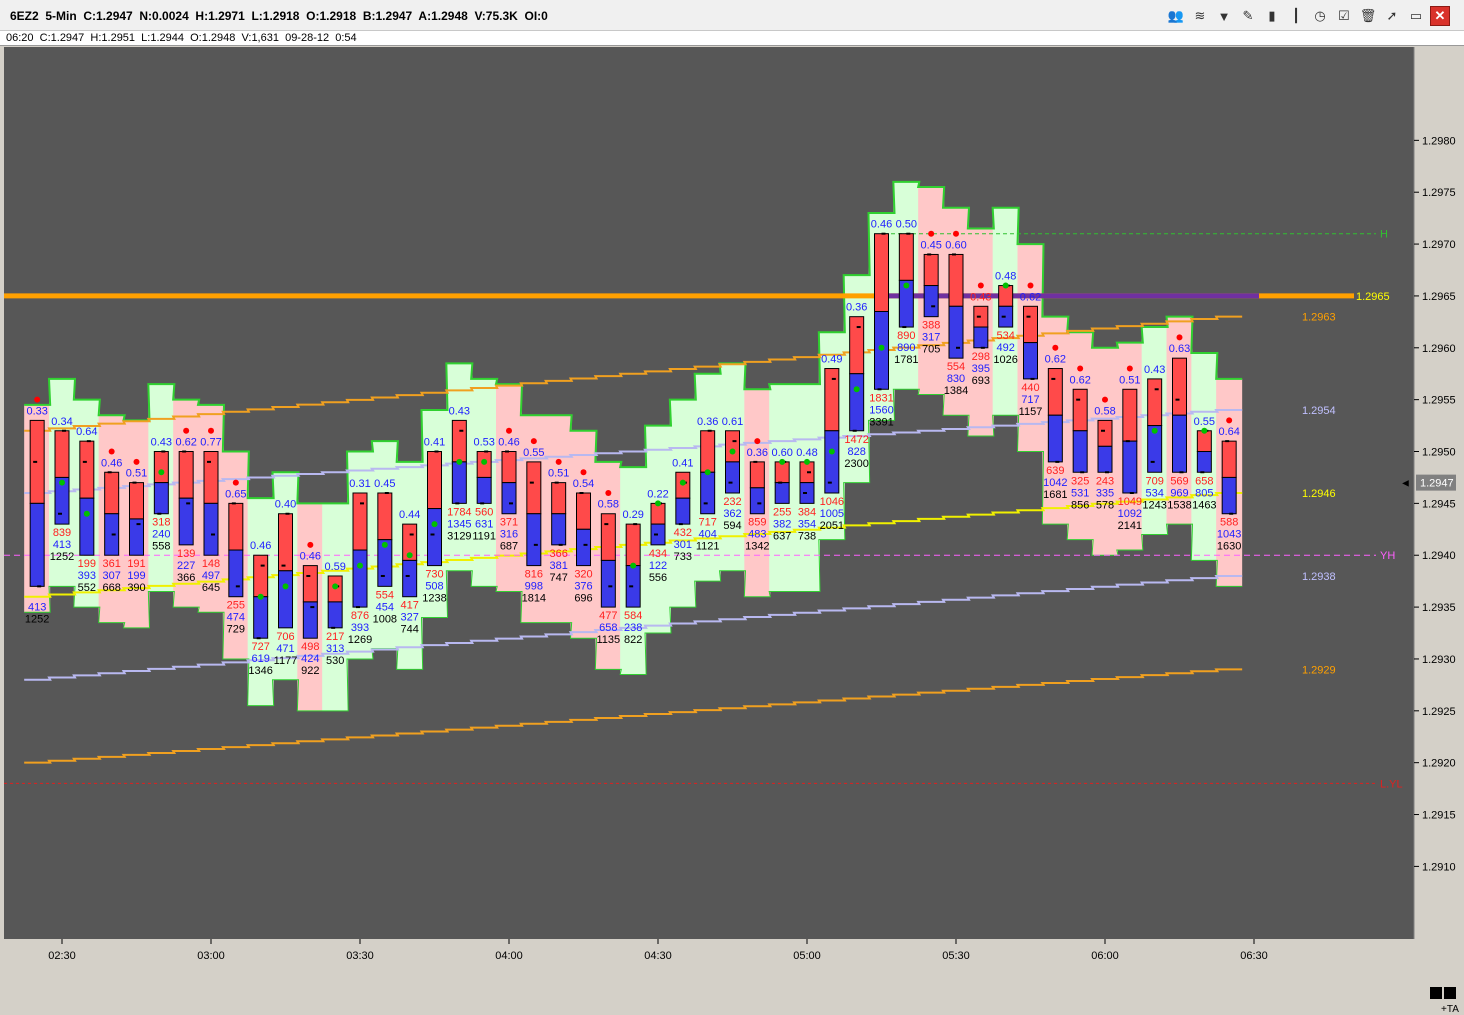 The image size is (1464, 1015). What do you see at coordinates (136, 576) in the screenshot?
I see `bid-volume-label: 199` at bounding box center [136, 576].